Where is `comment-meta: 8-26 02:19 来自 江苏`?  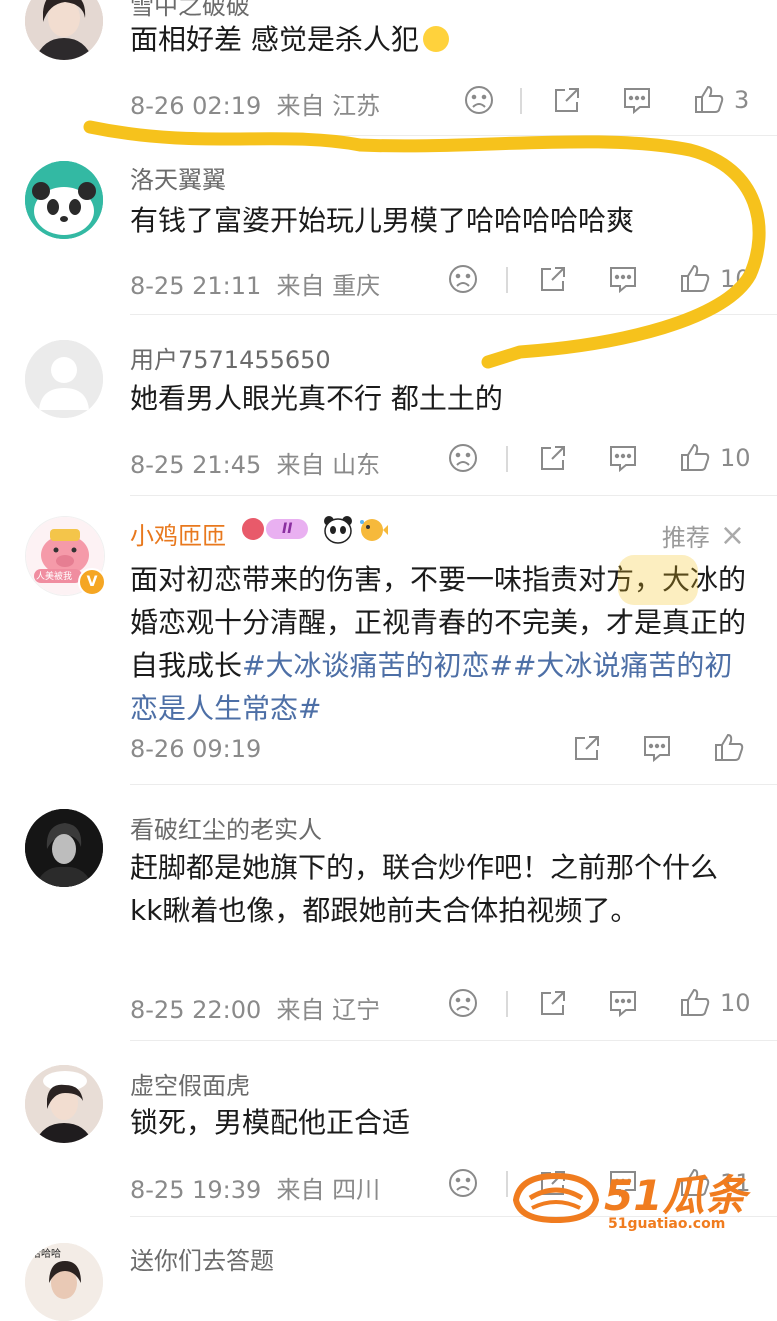
comment-meta: 8-26 02:19 来自 江苏 is located at coordinates (255, 106).